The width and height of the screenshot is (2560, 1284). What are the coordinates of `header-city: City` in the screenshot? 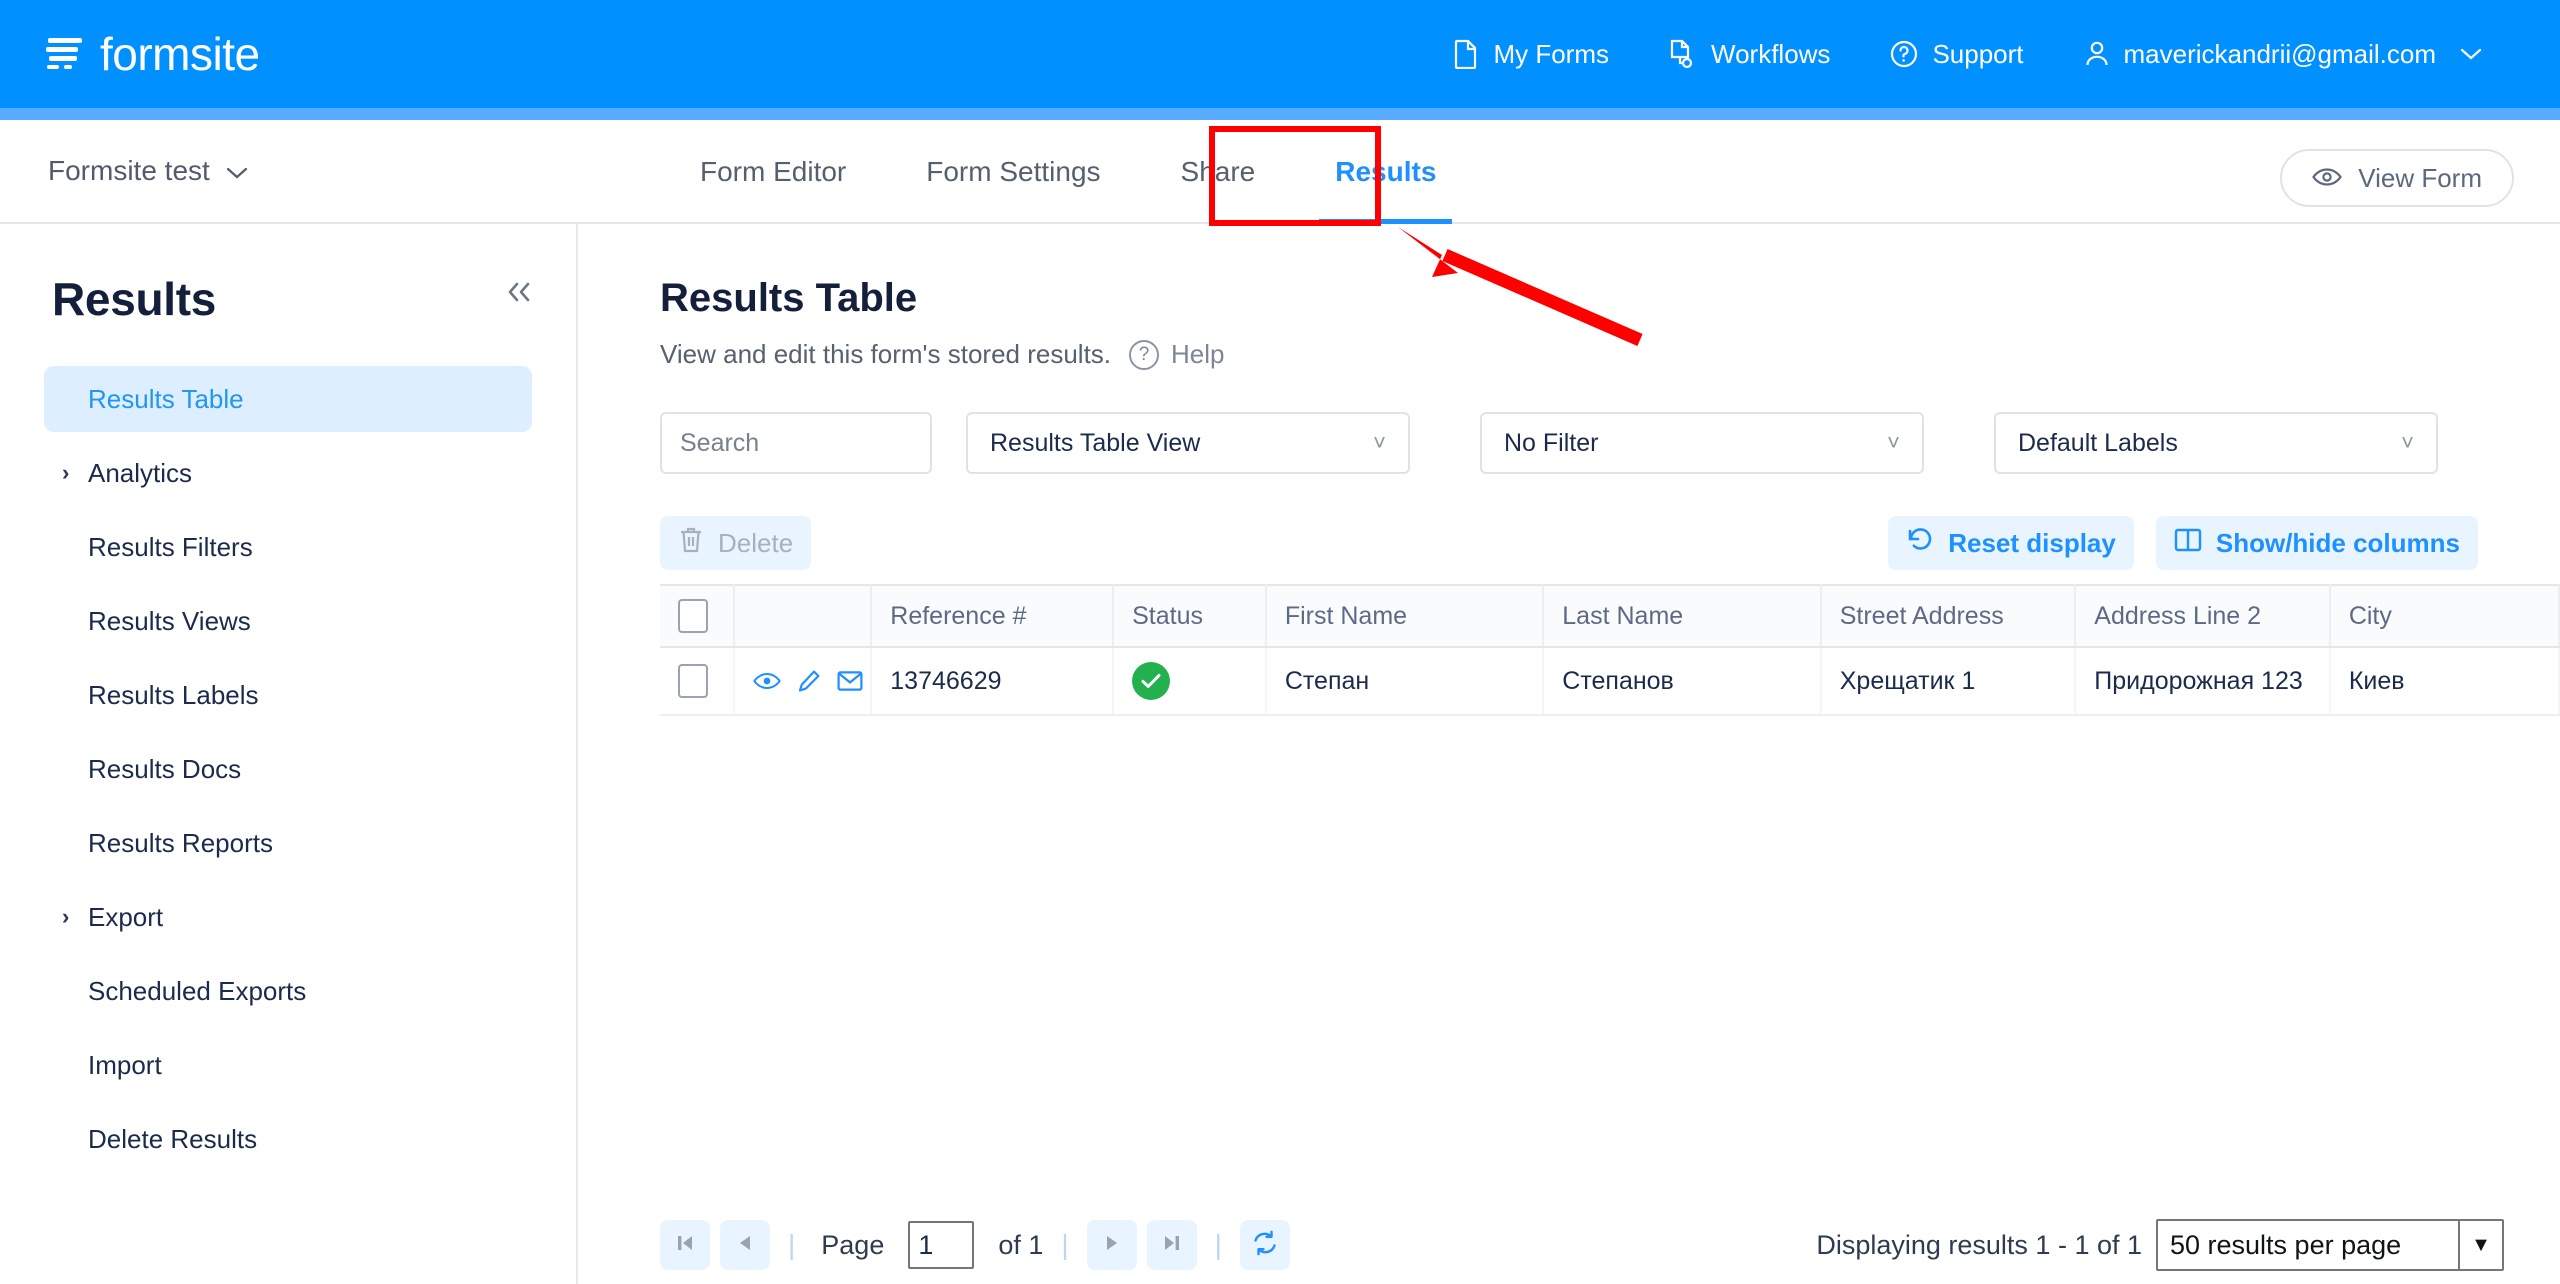 It's located at (2444, 616).